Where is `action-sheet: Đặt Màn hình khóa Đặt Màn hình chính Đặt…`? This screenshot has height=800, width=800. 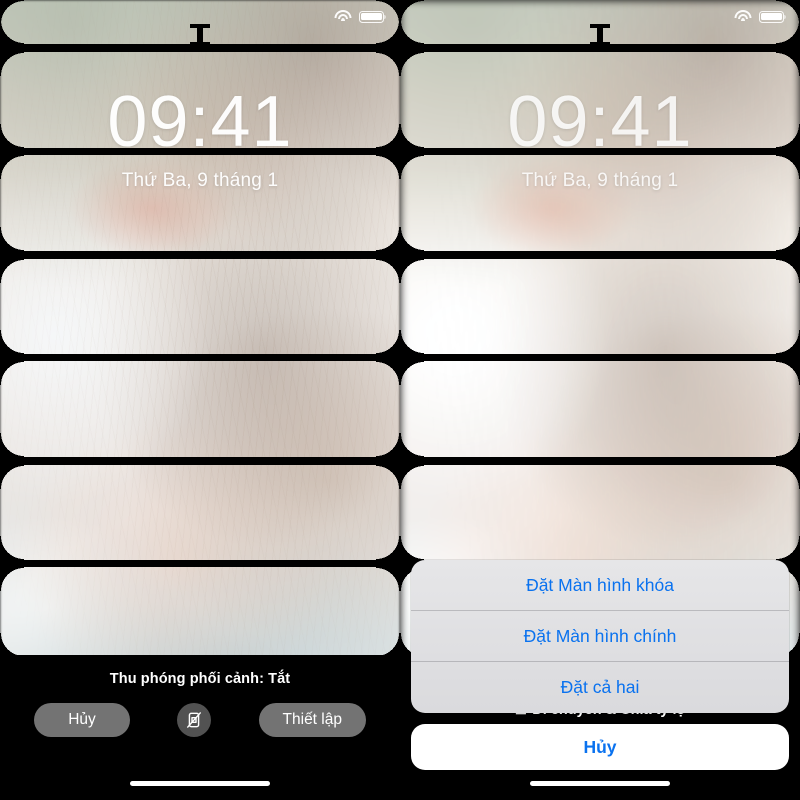
action-sheet: Đặt Màn hình khóa Đặt Màn hình chính Đặt… is located at coordinates (600, 636).